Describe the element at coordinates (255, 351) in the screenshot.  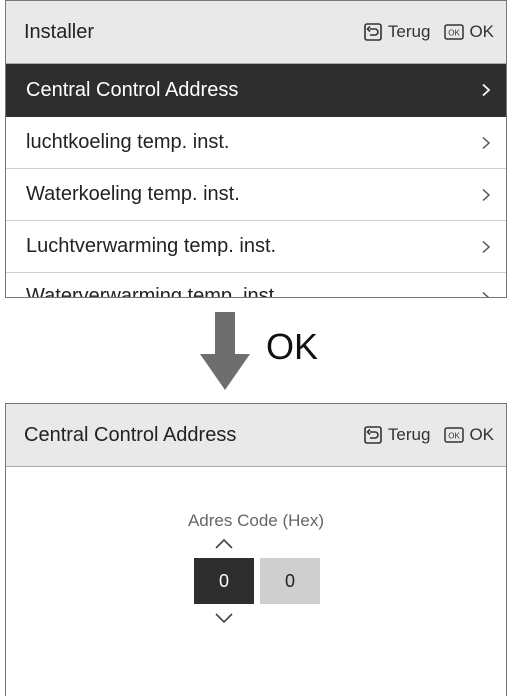
I see `transition-indicator: OK` at that location.